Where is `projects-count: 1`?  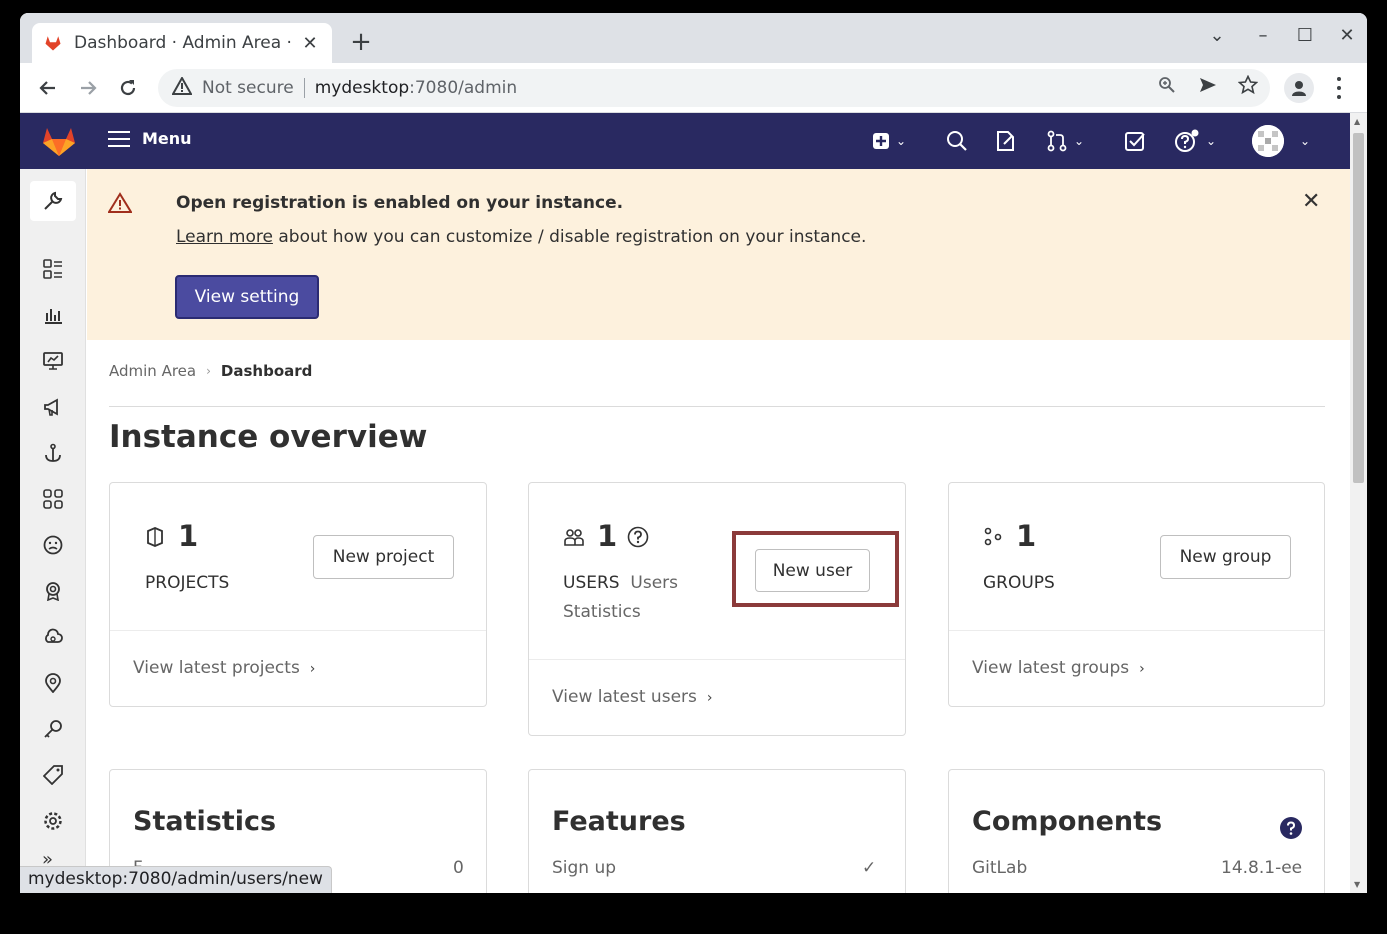
projects-count: 1 is located at coordinates (188, 536).